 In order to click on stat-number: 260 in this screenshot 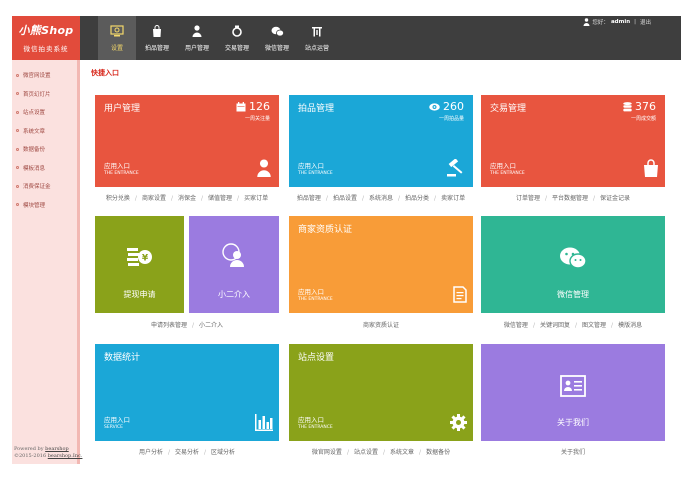, I will do `click(453, 106)`.